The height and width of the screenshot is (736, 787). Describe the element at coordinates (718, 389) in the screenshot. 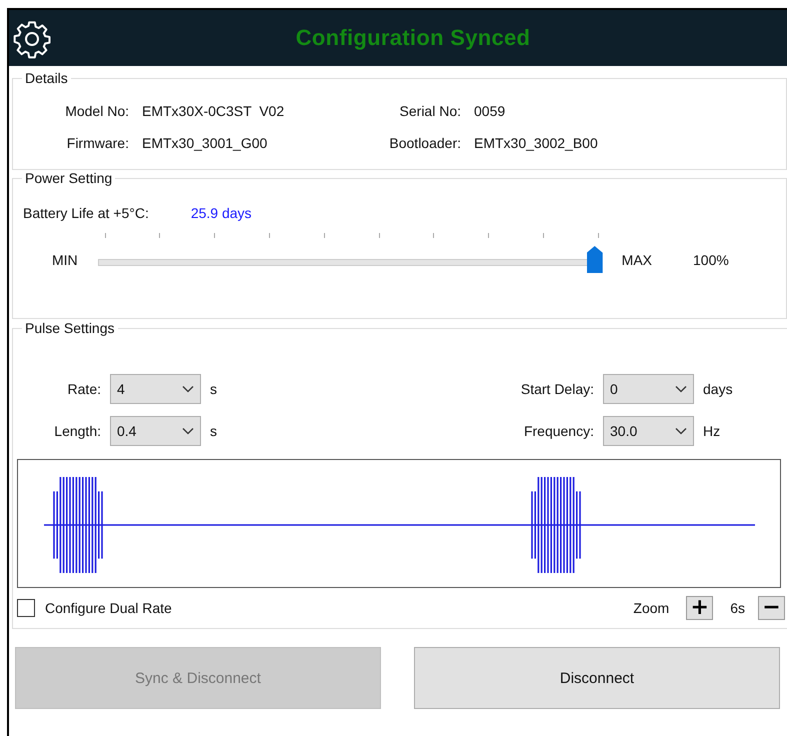

I see `unit-label: days` at that location.